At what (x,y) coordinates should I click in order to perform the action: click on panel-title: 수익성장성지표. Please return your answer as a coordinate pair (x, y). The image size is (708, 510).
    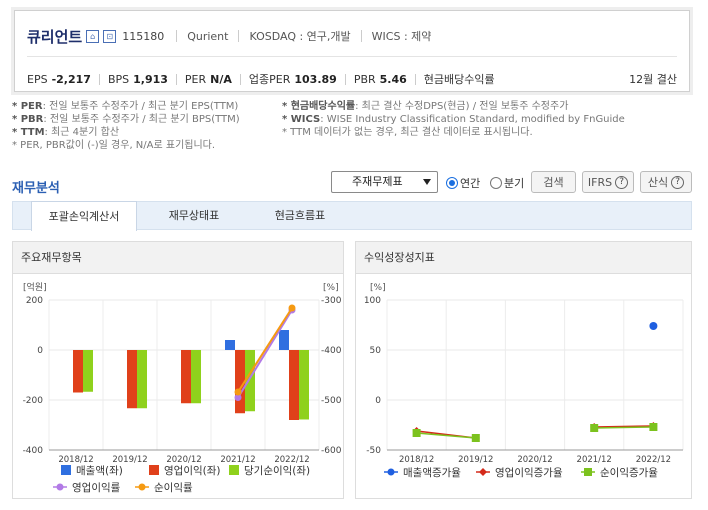
    Looking at the image, I should click on (523, 258).